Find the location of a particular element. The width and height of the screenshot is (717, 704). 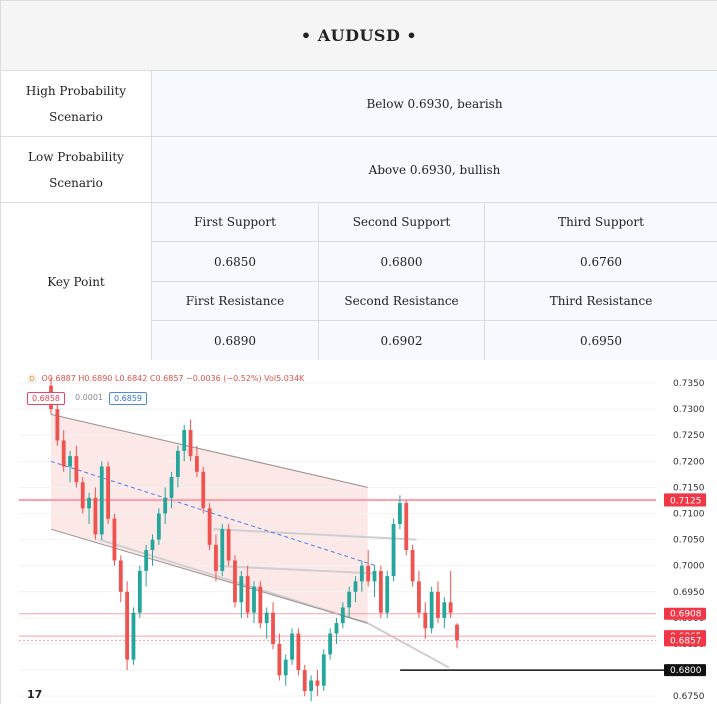

sell-price-button: 0.6858 is located at coordinates (46, 398).